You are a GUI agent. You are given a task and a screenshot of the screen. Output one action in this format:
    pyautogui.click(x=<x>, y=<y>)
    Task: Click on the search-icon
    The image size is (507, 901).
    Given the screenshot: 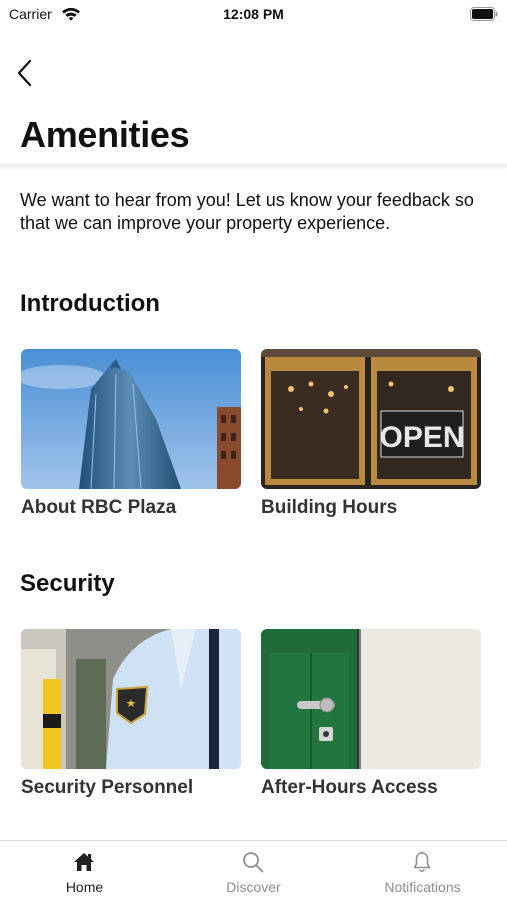 What is the action you would take?
    pyautogui.click(x=253, y=862)
    